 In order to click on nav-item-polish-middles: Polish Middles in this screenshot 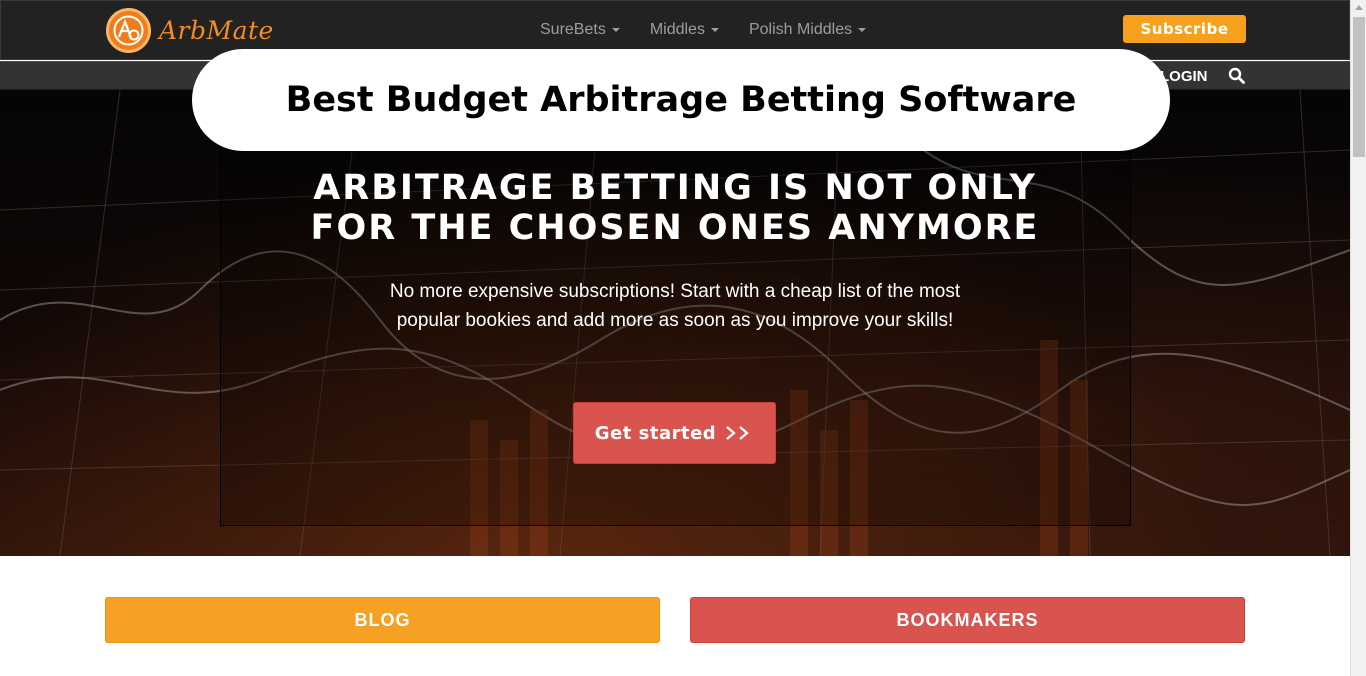, I will do `click(807, 30)`.